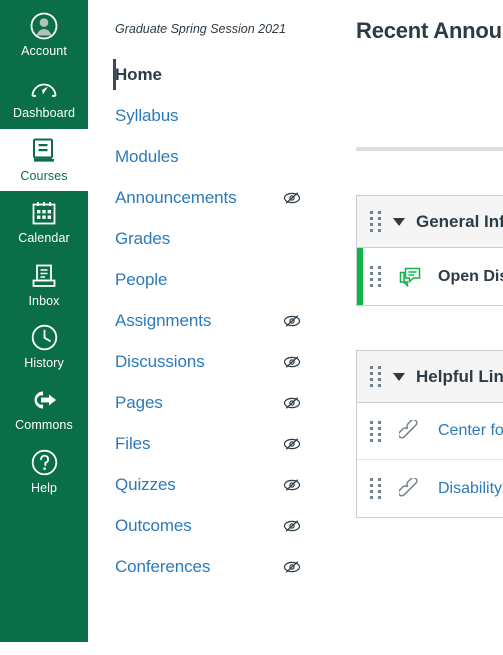  I want to click on global-nav-item-inbox: Inbox, so click(44, 285).